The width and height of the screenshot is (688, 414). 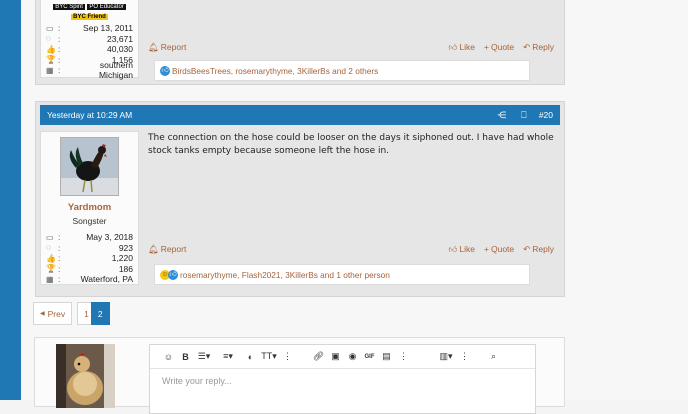 I want to click on stat-points: 🏆:186, so click(x=89, y=268).